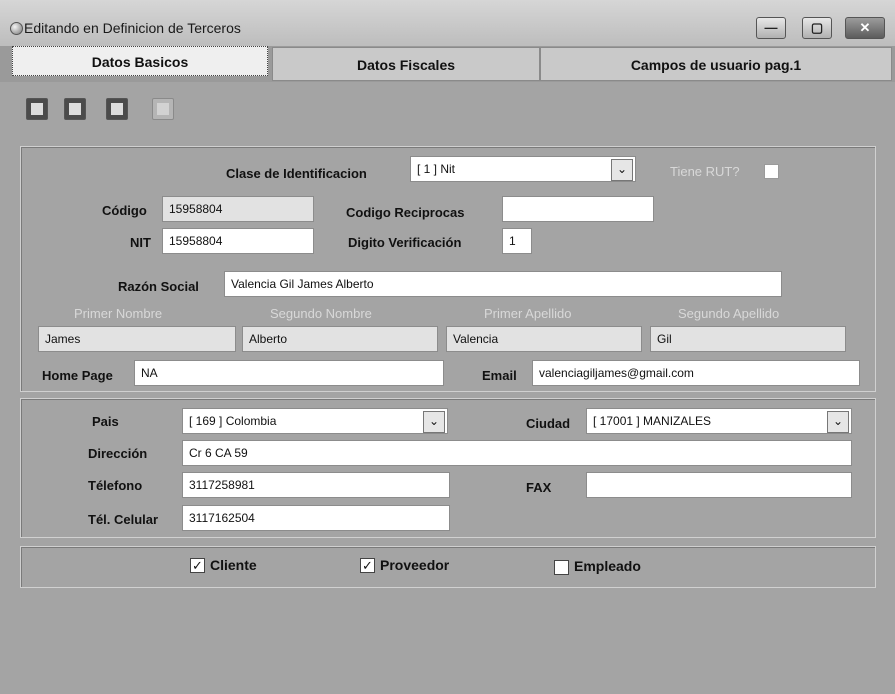  Describe the element at coordinates (123, 519) in the screenshot. I see `celular-label: Tél. Celular` at that location.